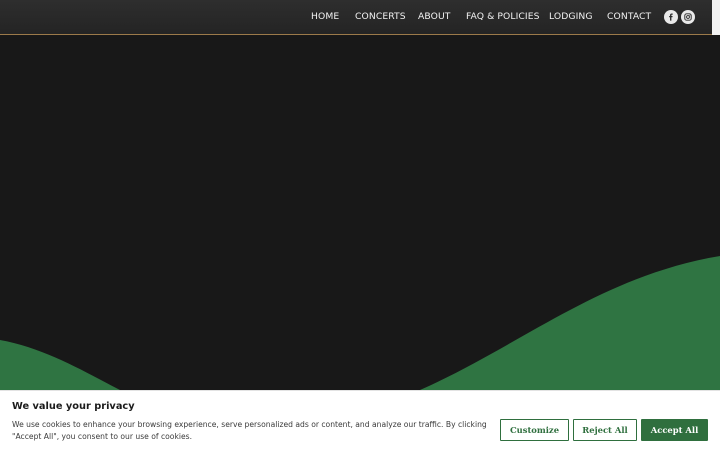 This screenshot has height=450, width=720. I want to click on nav-faq-policies: FAQ & POLICIES, so click(503, 16).